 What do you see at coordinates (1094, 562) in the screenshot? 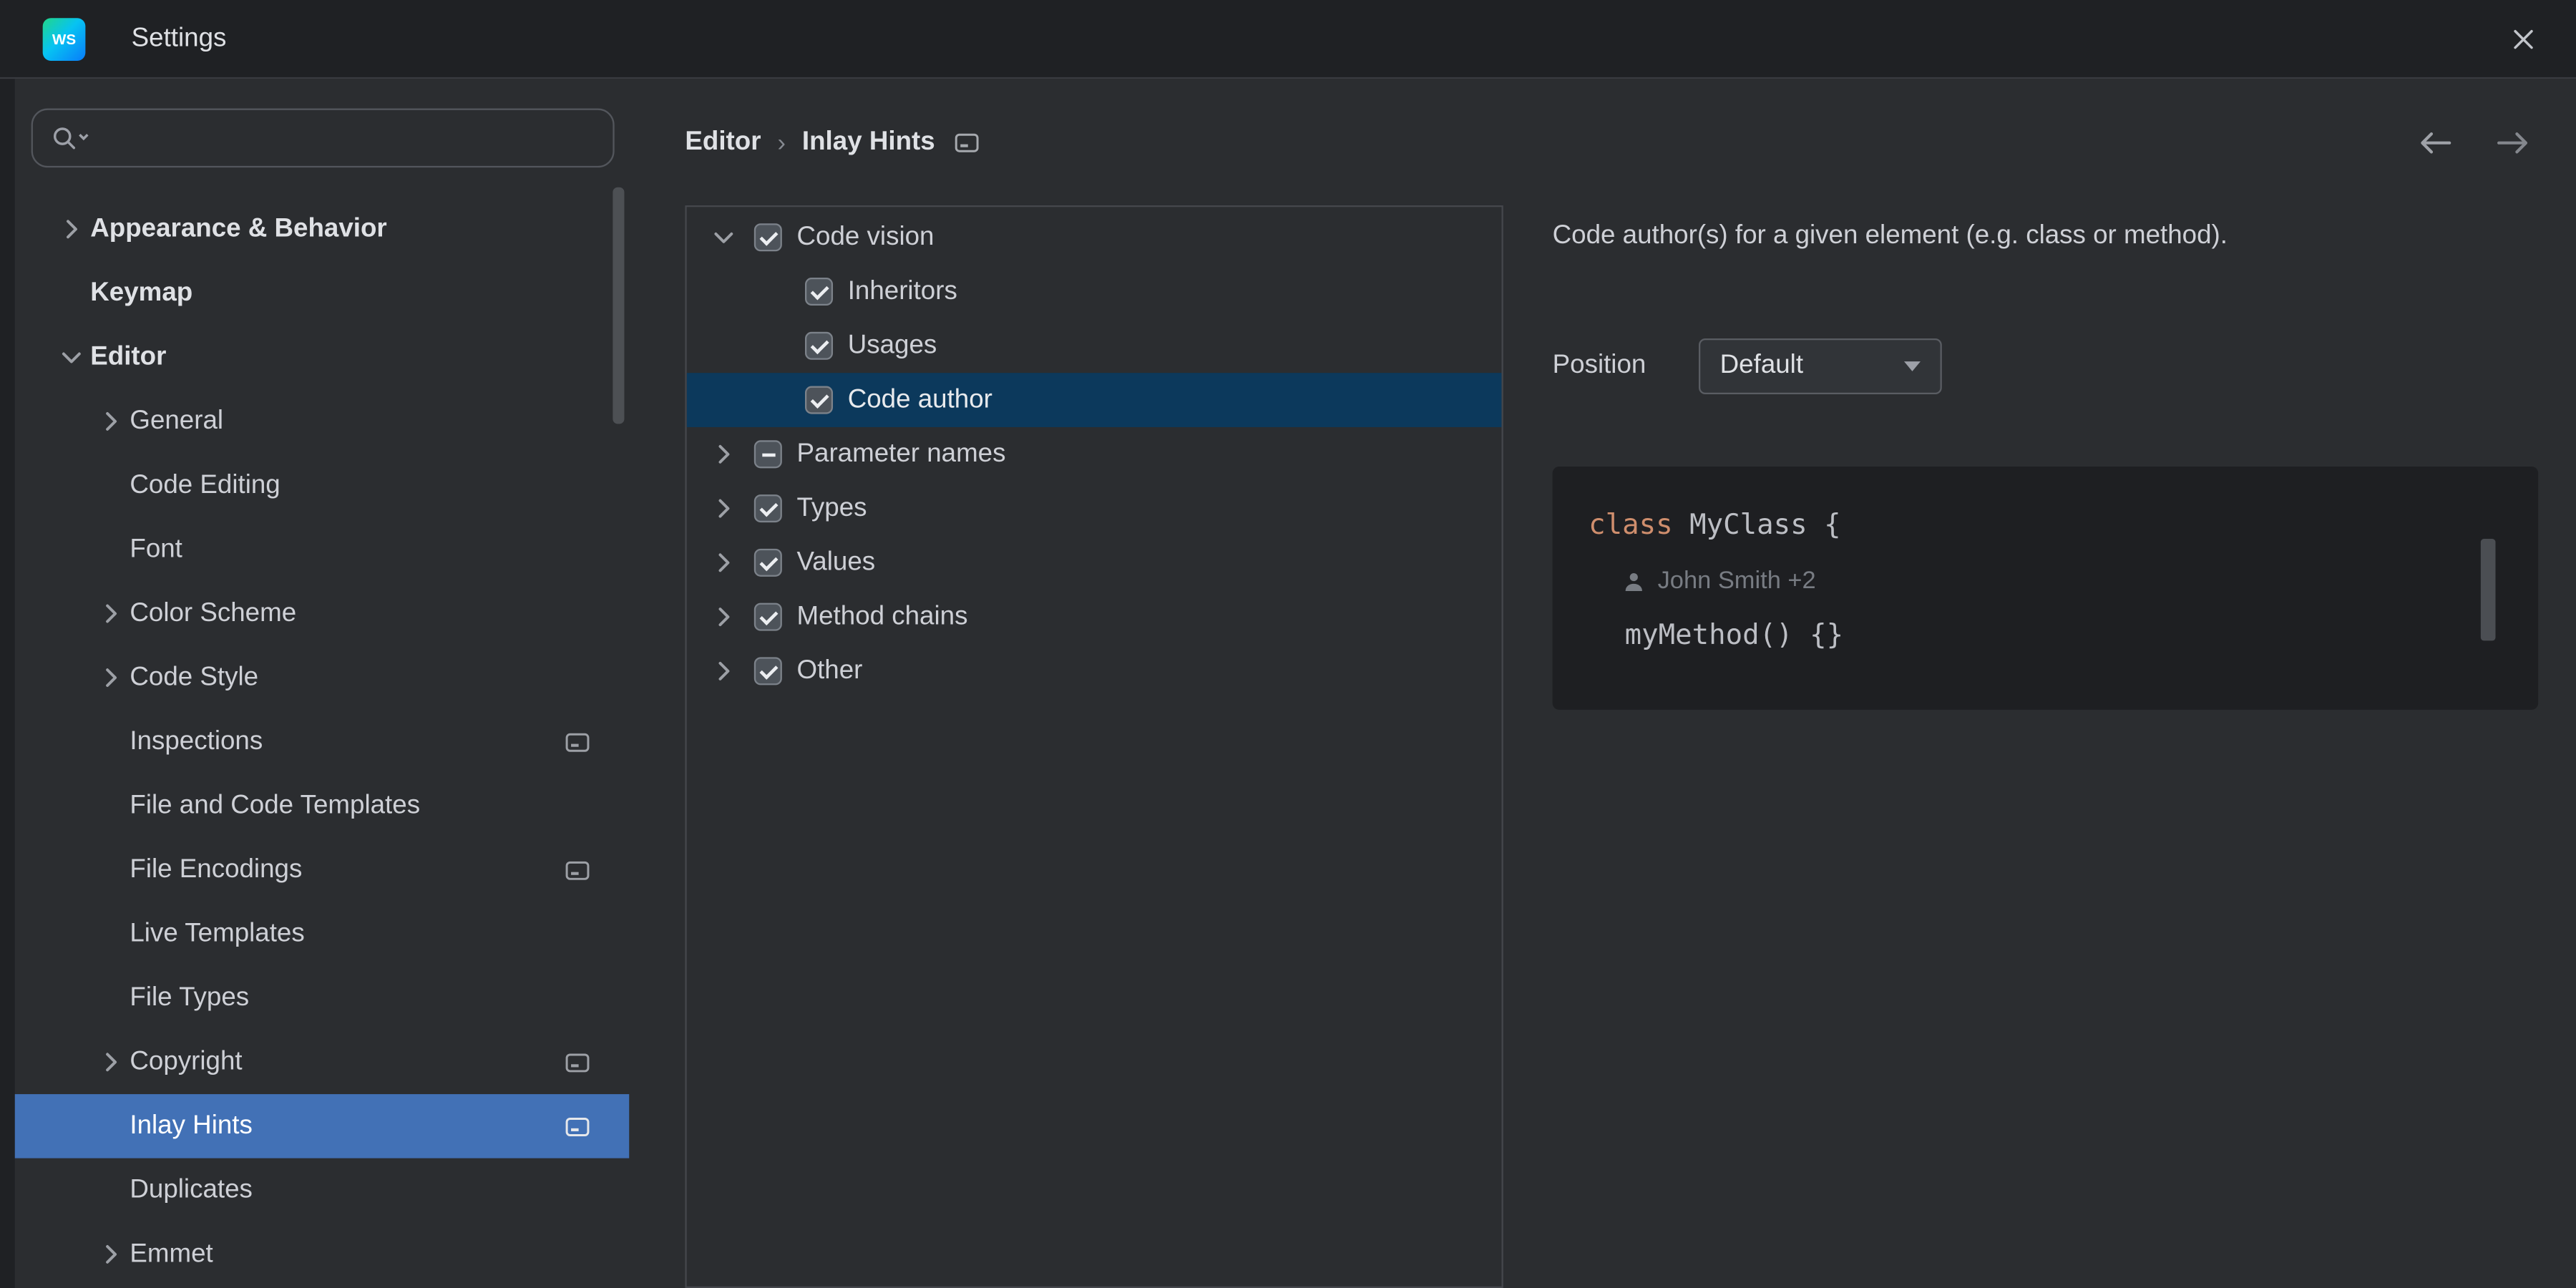
I see `hints-item-values: Values` at bounding box center [1094, 562].